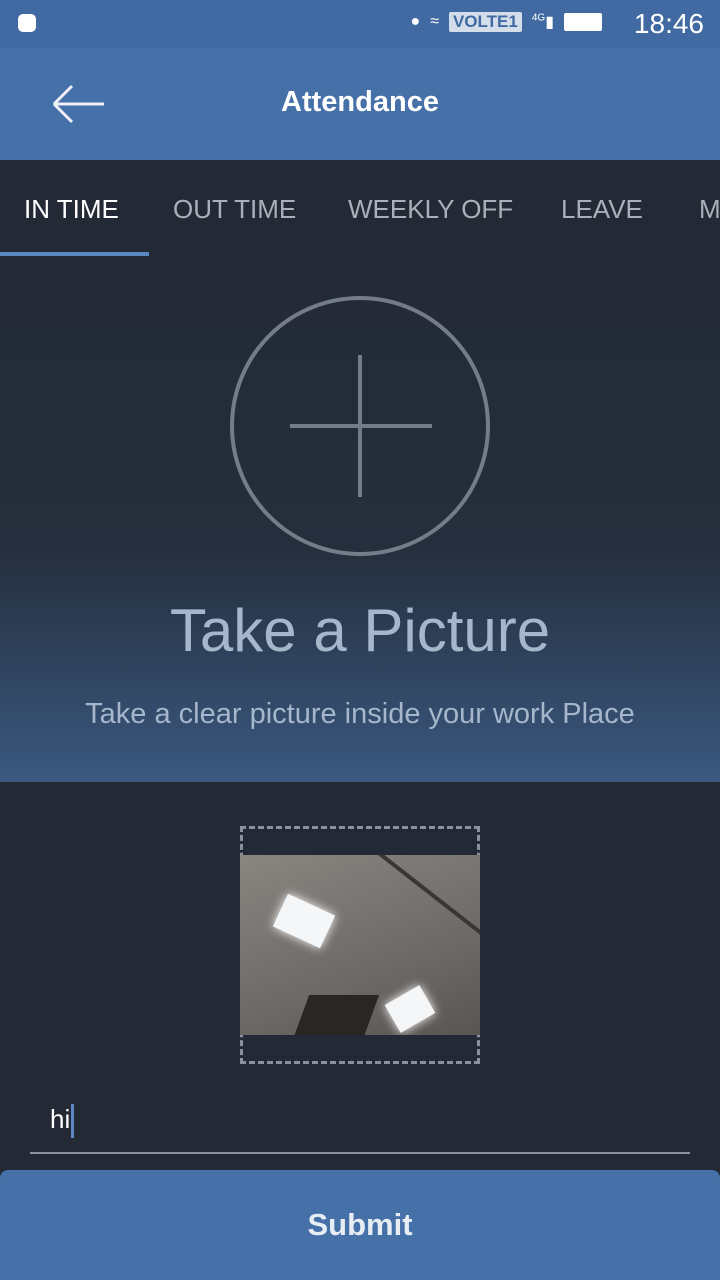  I want to click on page-title: Attendance, so click(360, 102).